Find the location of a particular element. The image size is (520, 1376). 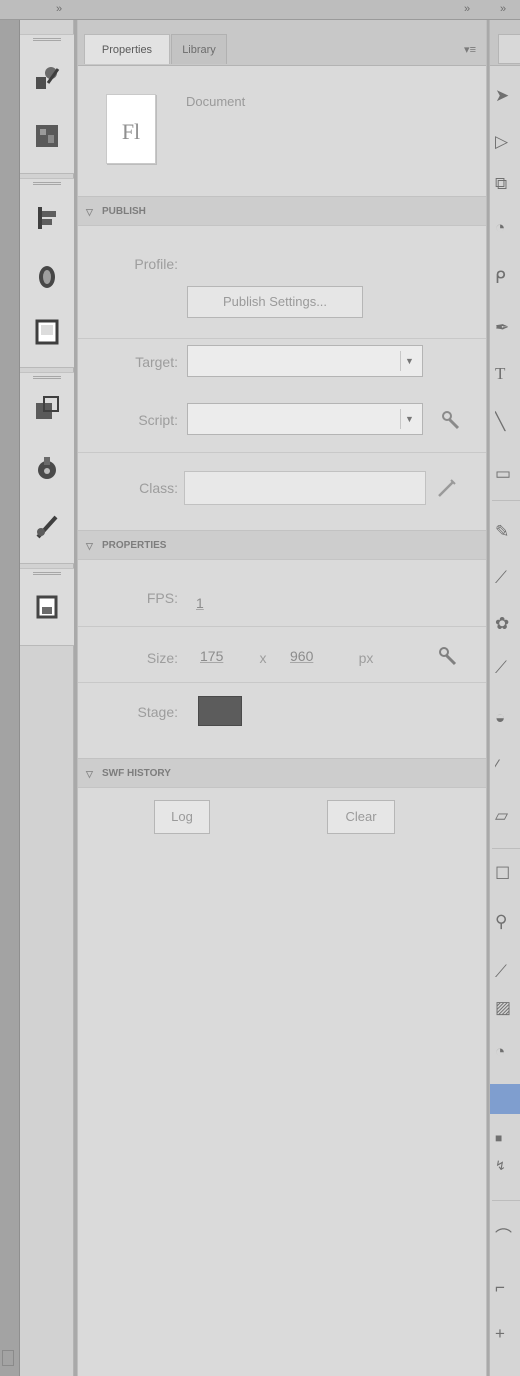

history-icon is located at coordinates (47, 606).